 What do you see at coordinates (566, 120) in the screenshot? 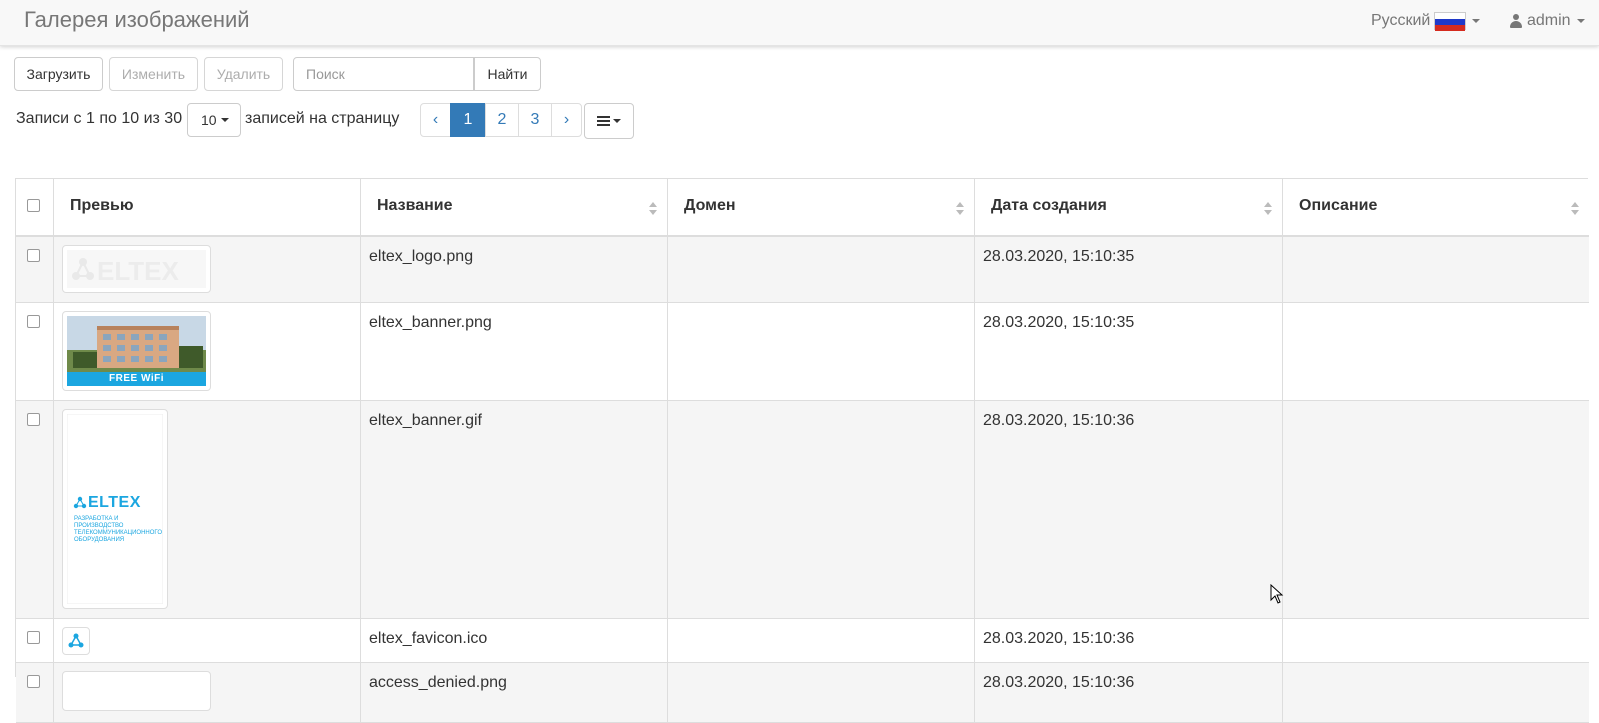
I see `page-next: ›` at bounding box center [566, 120].